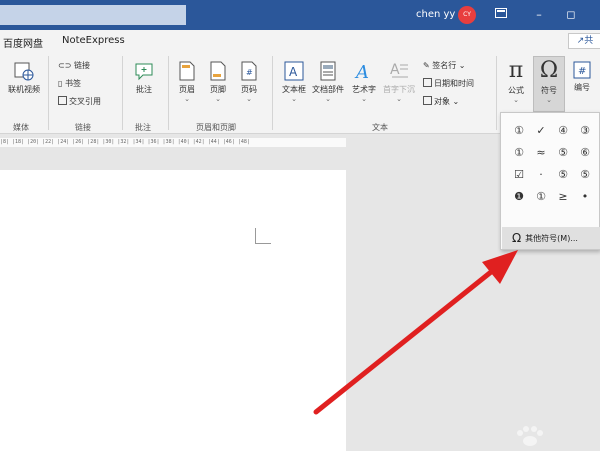 The width and height of the screenshot is (600, 451). What do you see at coordinates (24, 71) in the screenshot?
I see `online-video-icon` at bounding box center [24, 71].